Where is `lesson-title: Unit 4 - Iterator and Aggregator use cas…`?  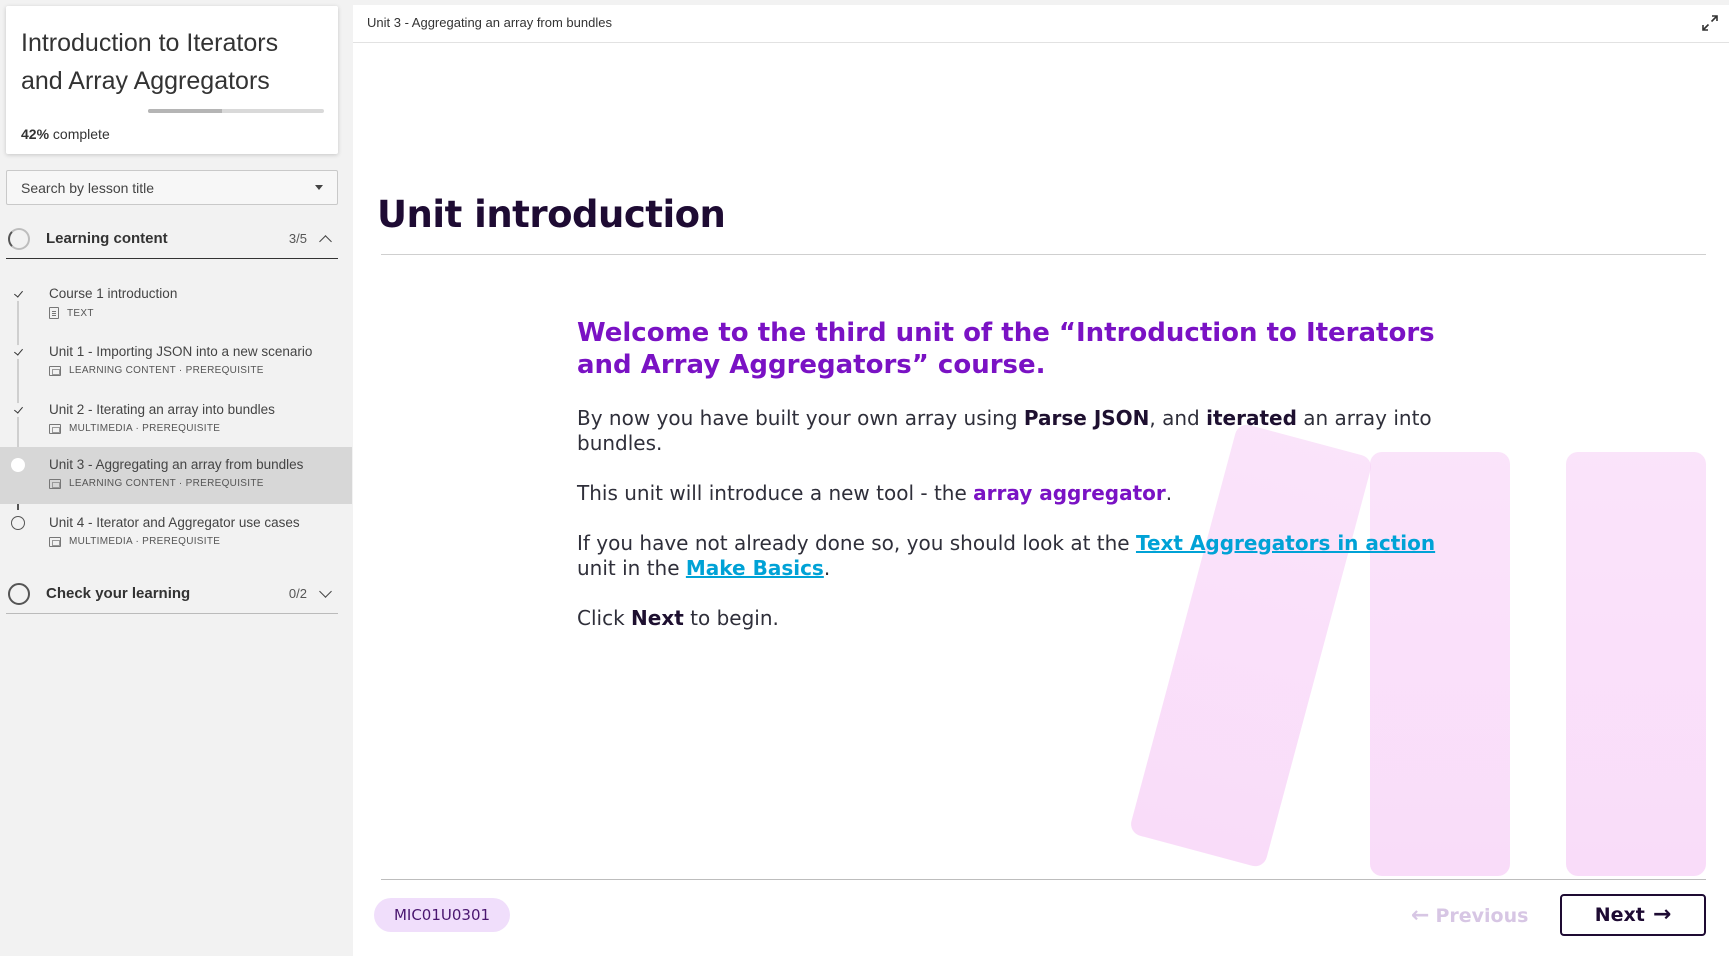 lesson-title: Unit 4 - Iterator and Aggregator use cas… is located at coordinates (174, 522).